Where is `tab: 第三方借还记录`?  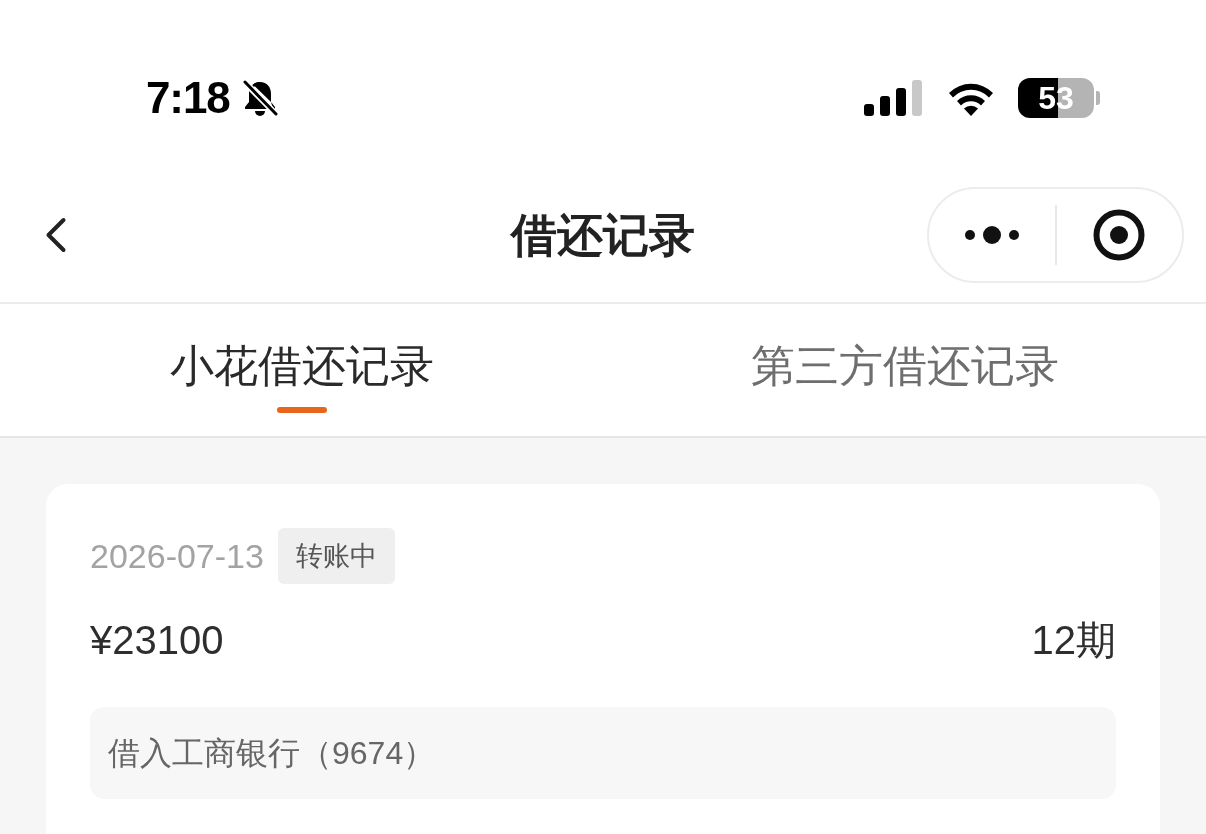 tab: 第三方借还记录 is located at coordinates (904, 370).